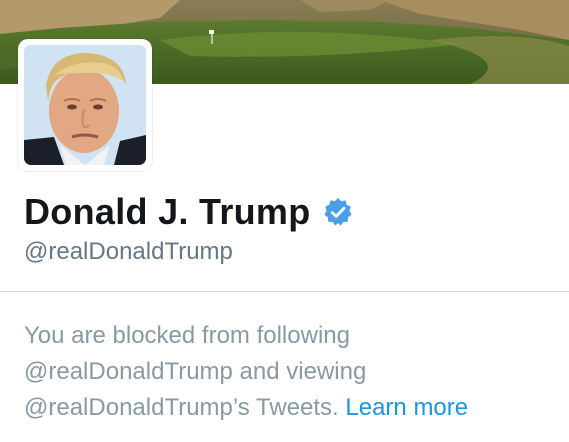 This screenshot has height=442, width=569. I want to click on blocked-notice-line-1: You are blocked from following, so click(187, 335).